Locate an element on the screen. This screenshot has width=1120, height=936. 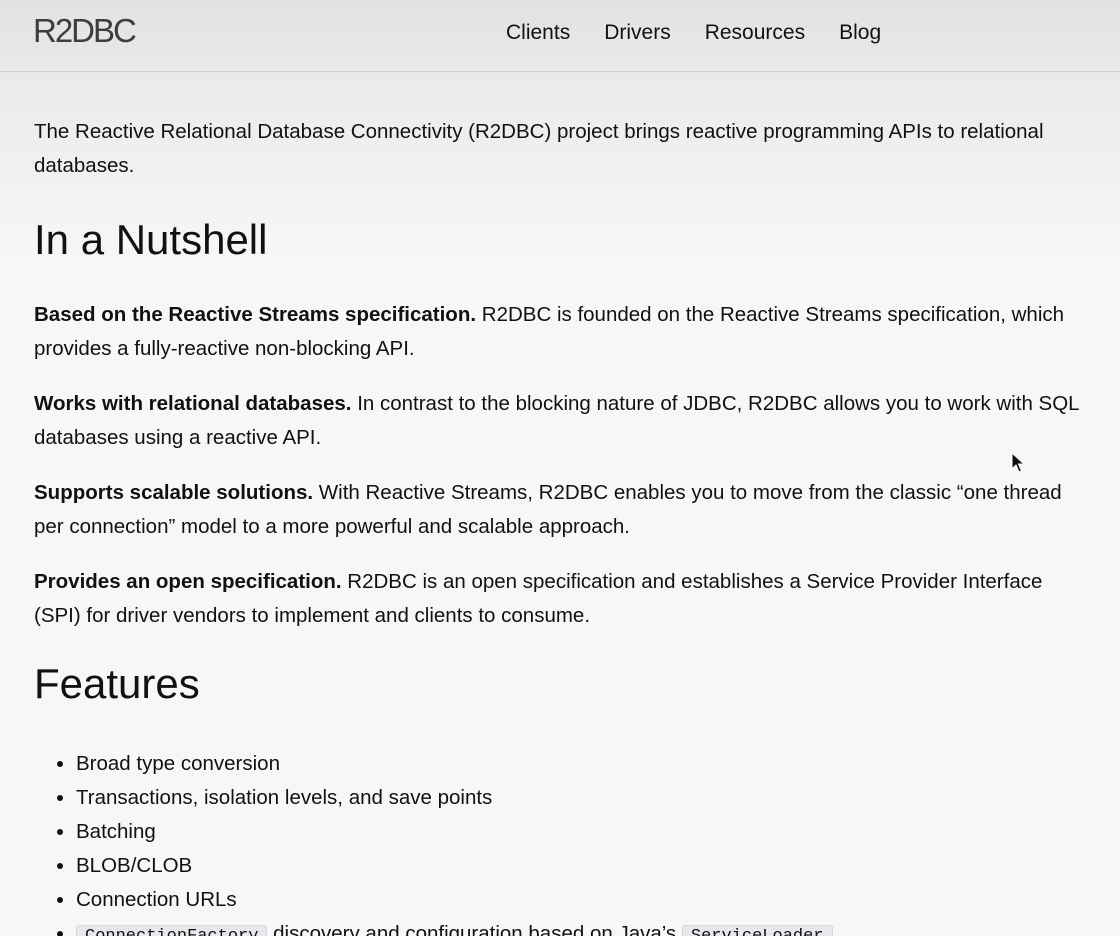
nutshell-item-title: Provides an open specification. is located at coordinates (188, 581).